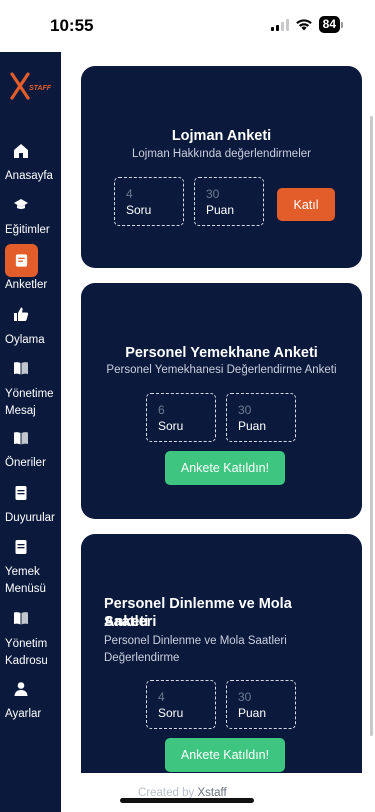 The image size is (375, 812). I want to click on sidebar-item-label-line1: Yemek, so click(22, 572).